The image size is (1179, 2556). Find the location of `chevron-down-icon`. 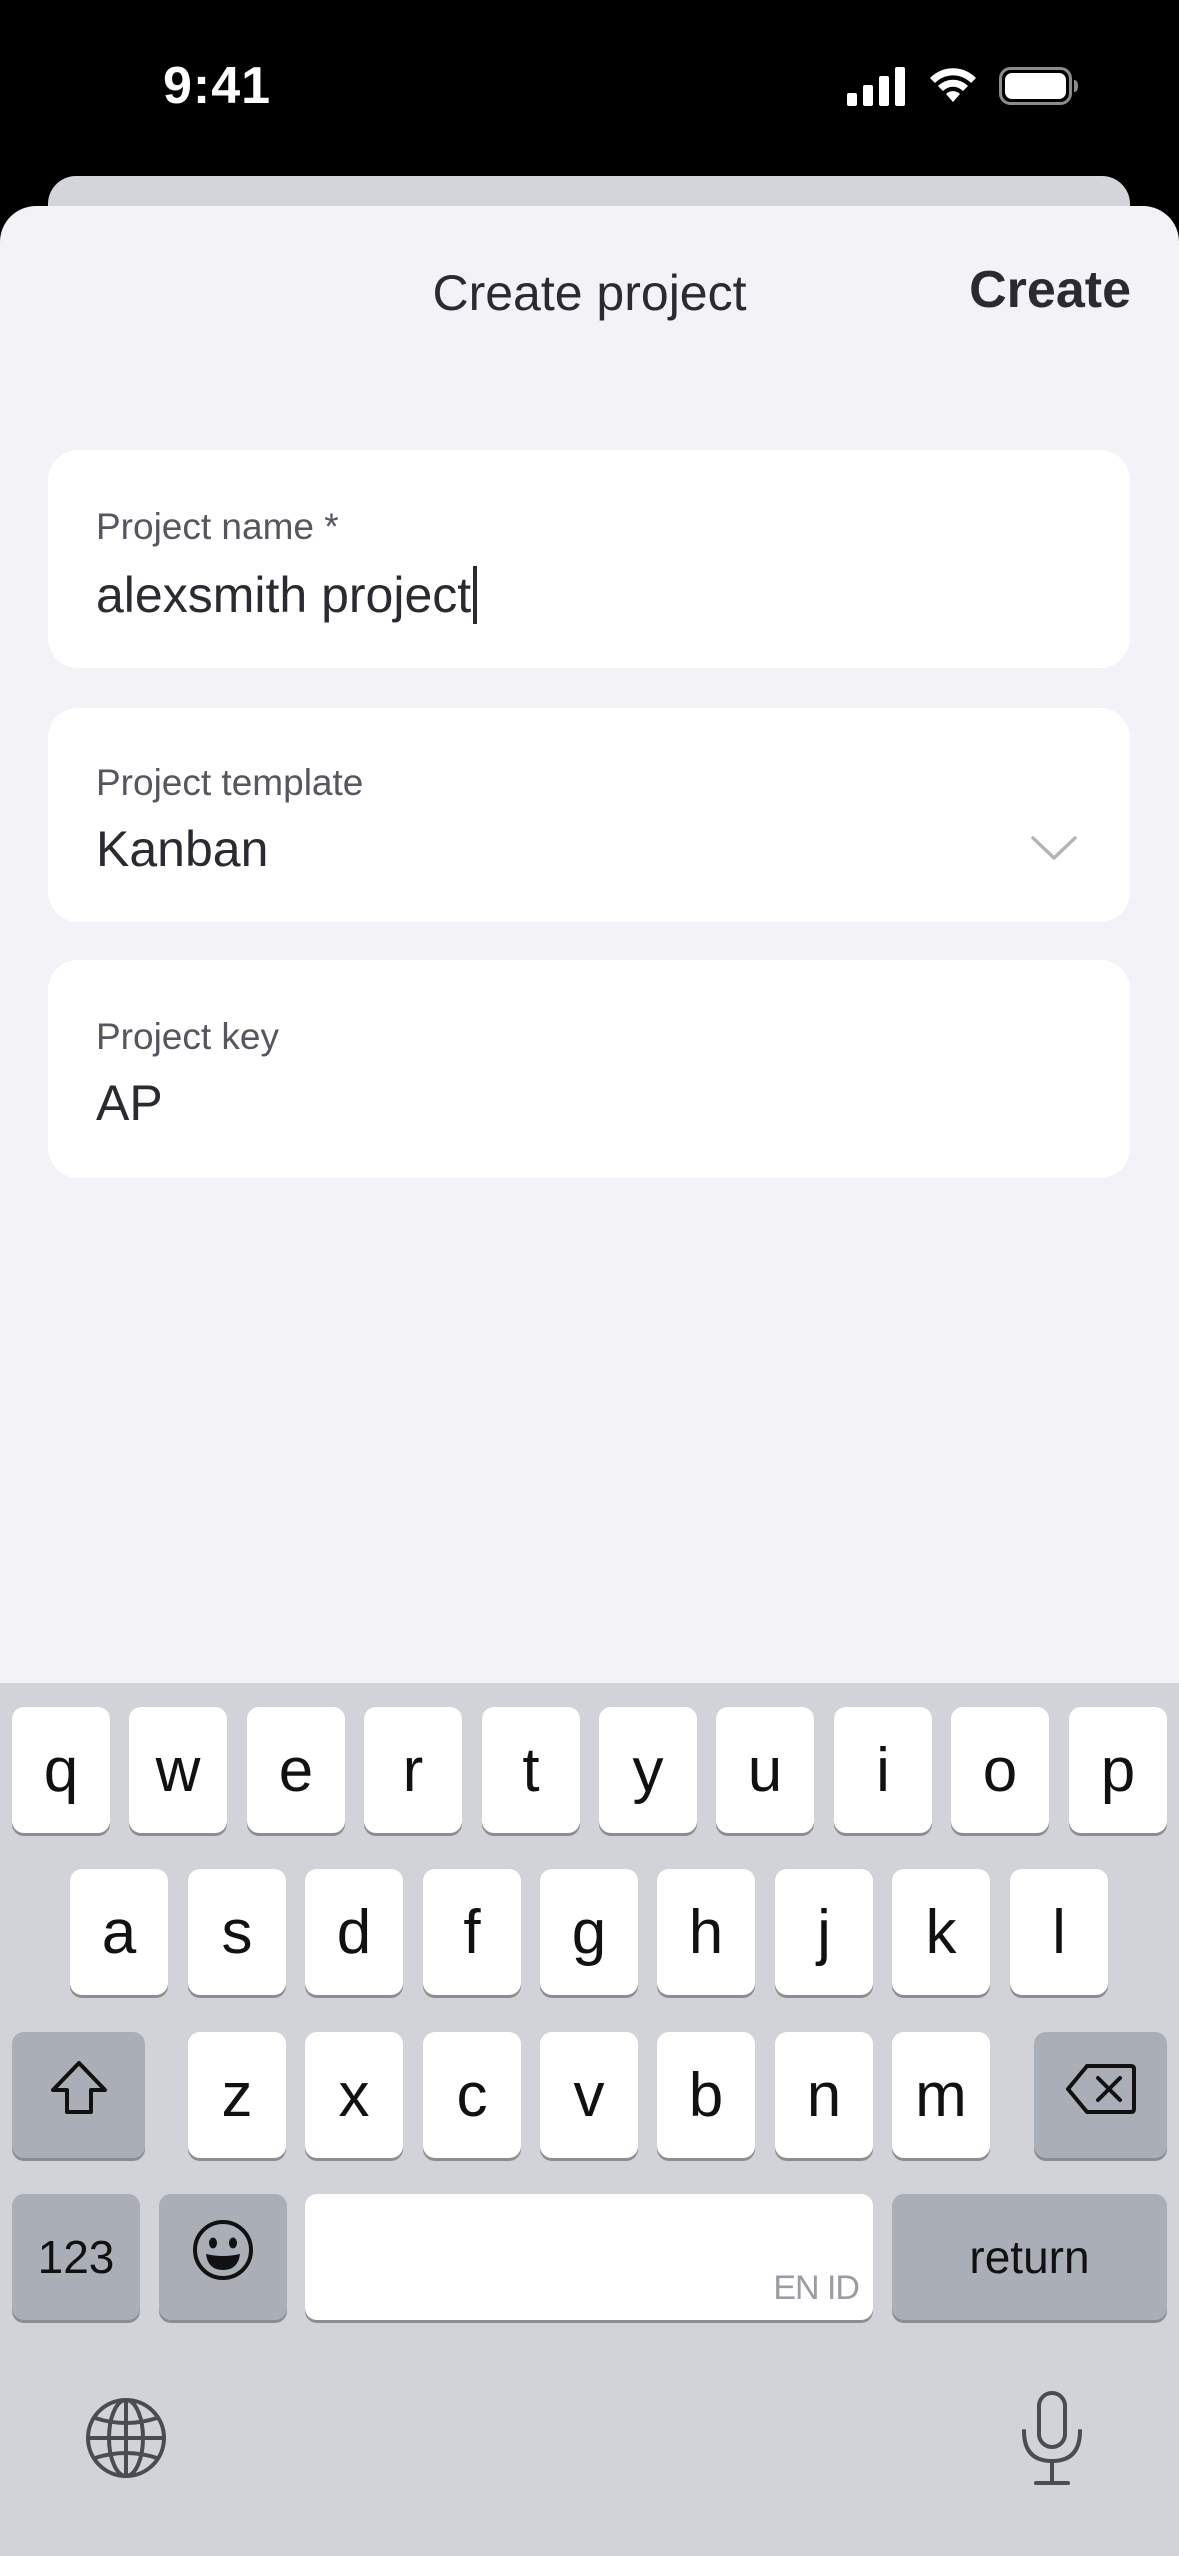

chevron-down-icon is located at coordinates (1054, 850).